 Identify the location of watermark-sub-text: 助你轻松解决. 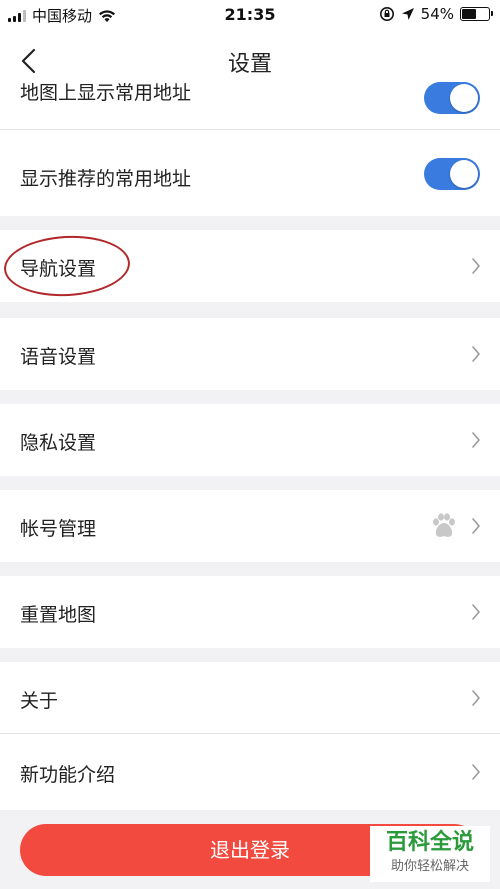
(429, 866).